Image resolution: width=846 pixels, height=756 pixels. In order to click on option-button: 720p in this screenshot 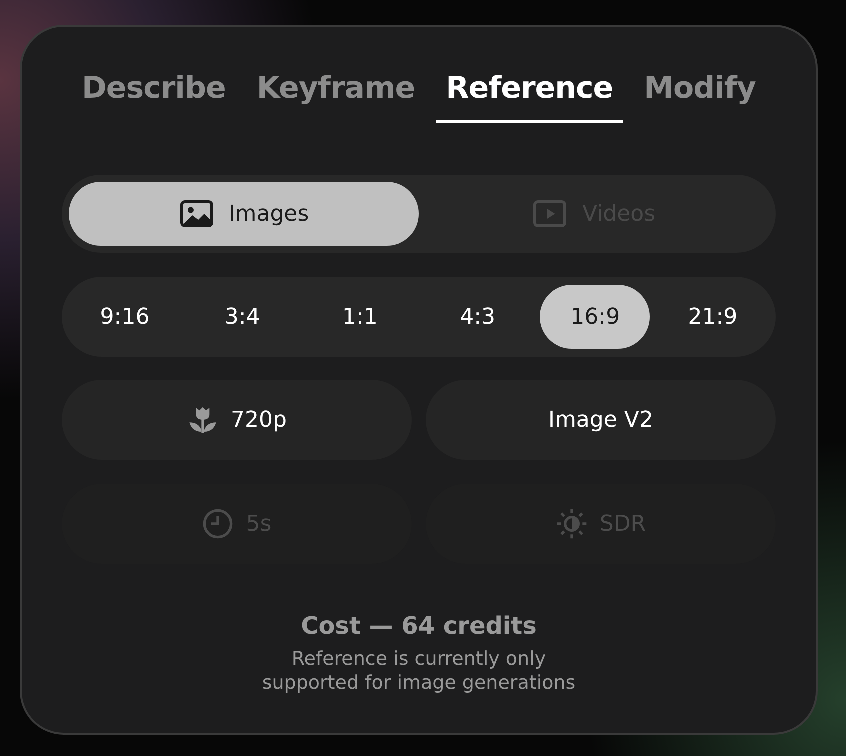, I will do `click(237, 420)`.